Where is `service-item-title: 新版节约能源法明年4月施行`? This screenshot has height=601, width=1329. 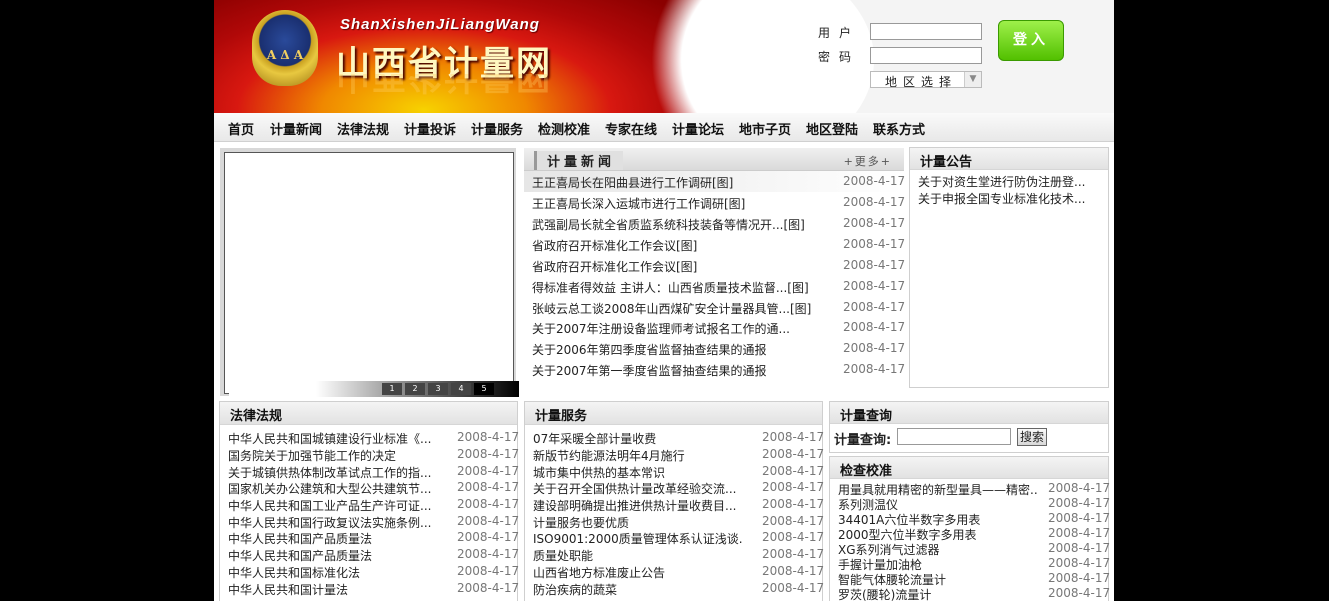 service-item-title: 新版节约能源法明年4月施行 is located at coordinates (638, 455).